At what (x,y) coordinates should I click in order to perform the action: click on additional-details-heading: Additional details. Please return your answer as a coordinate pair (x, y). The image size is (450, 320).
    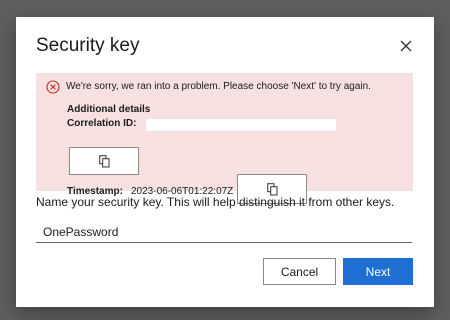
    Looking at the image, I should click on (109, 109).